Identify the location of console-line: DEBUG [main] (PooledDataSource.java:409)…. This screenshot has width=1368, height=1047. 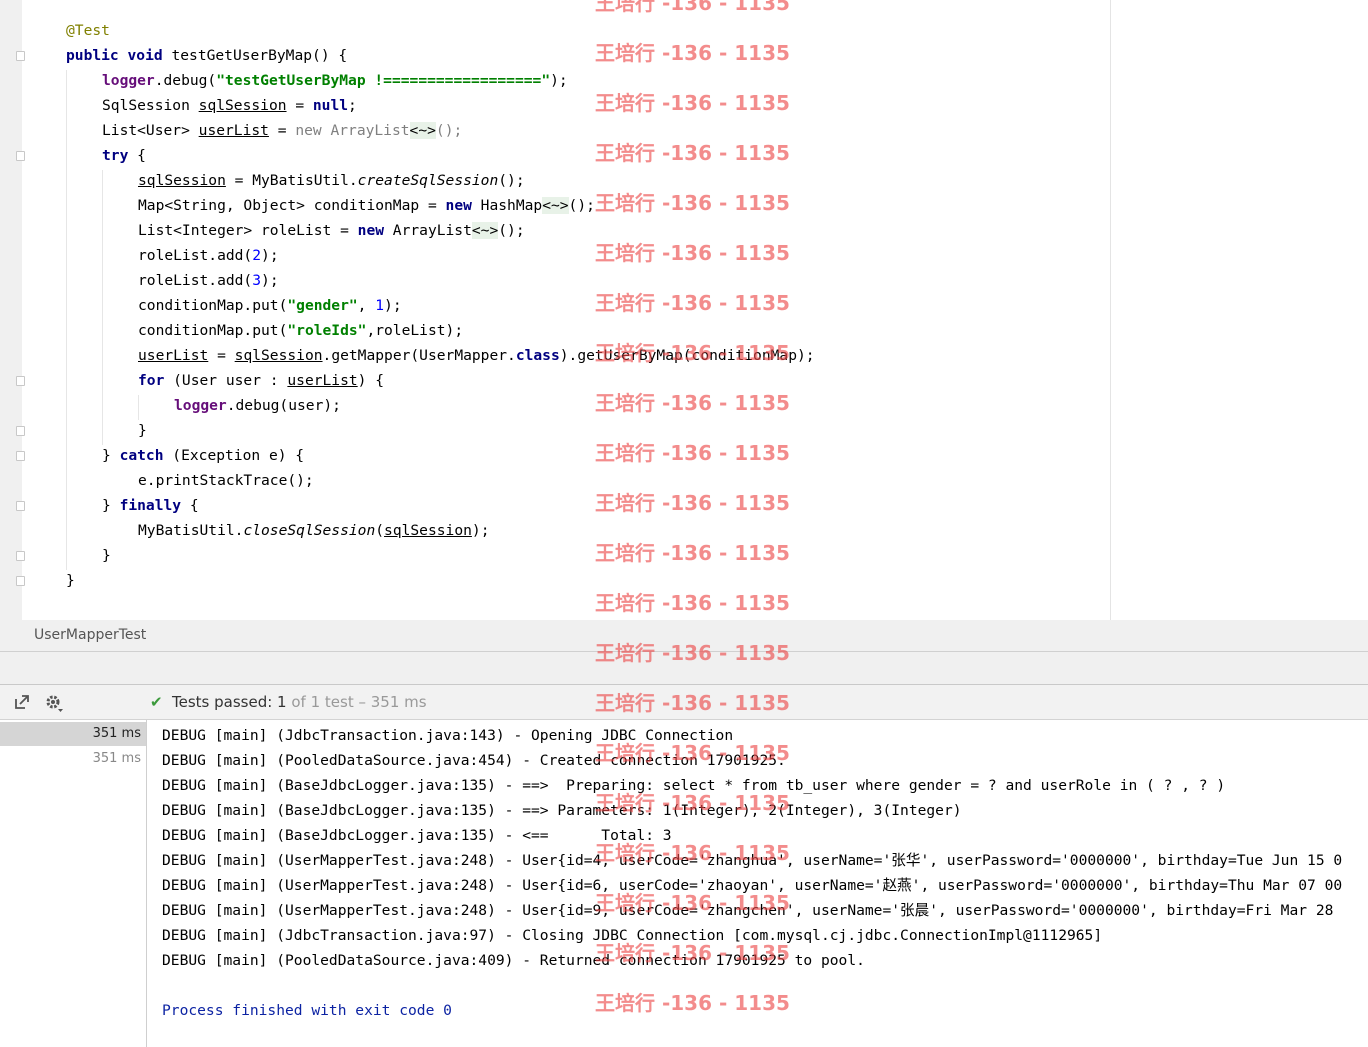
(513, 960).